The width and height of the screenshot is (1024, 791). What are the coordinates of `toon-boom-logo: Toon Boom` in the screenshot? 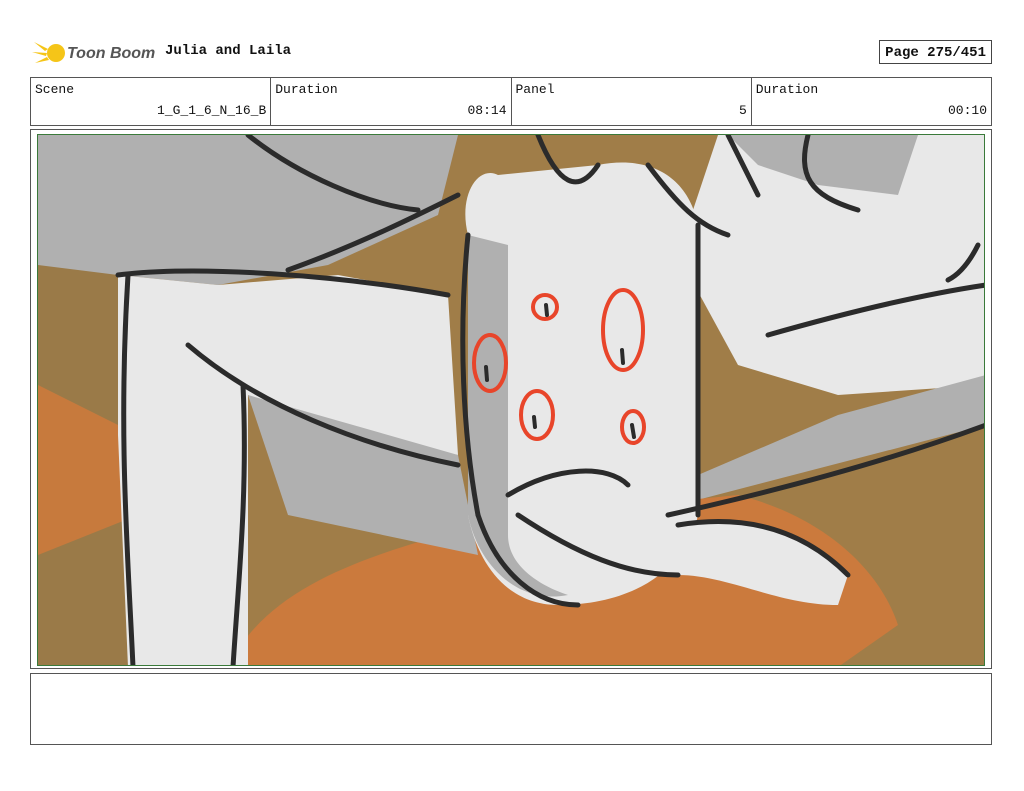 It's located at (93, 52).